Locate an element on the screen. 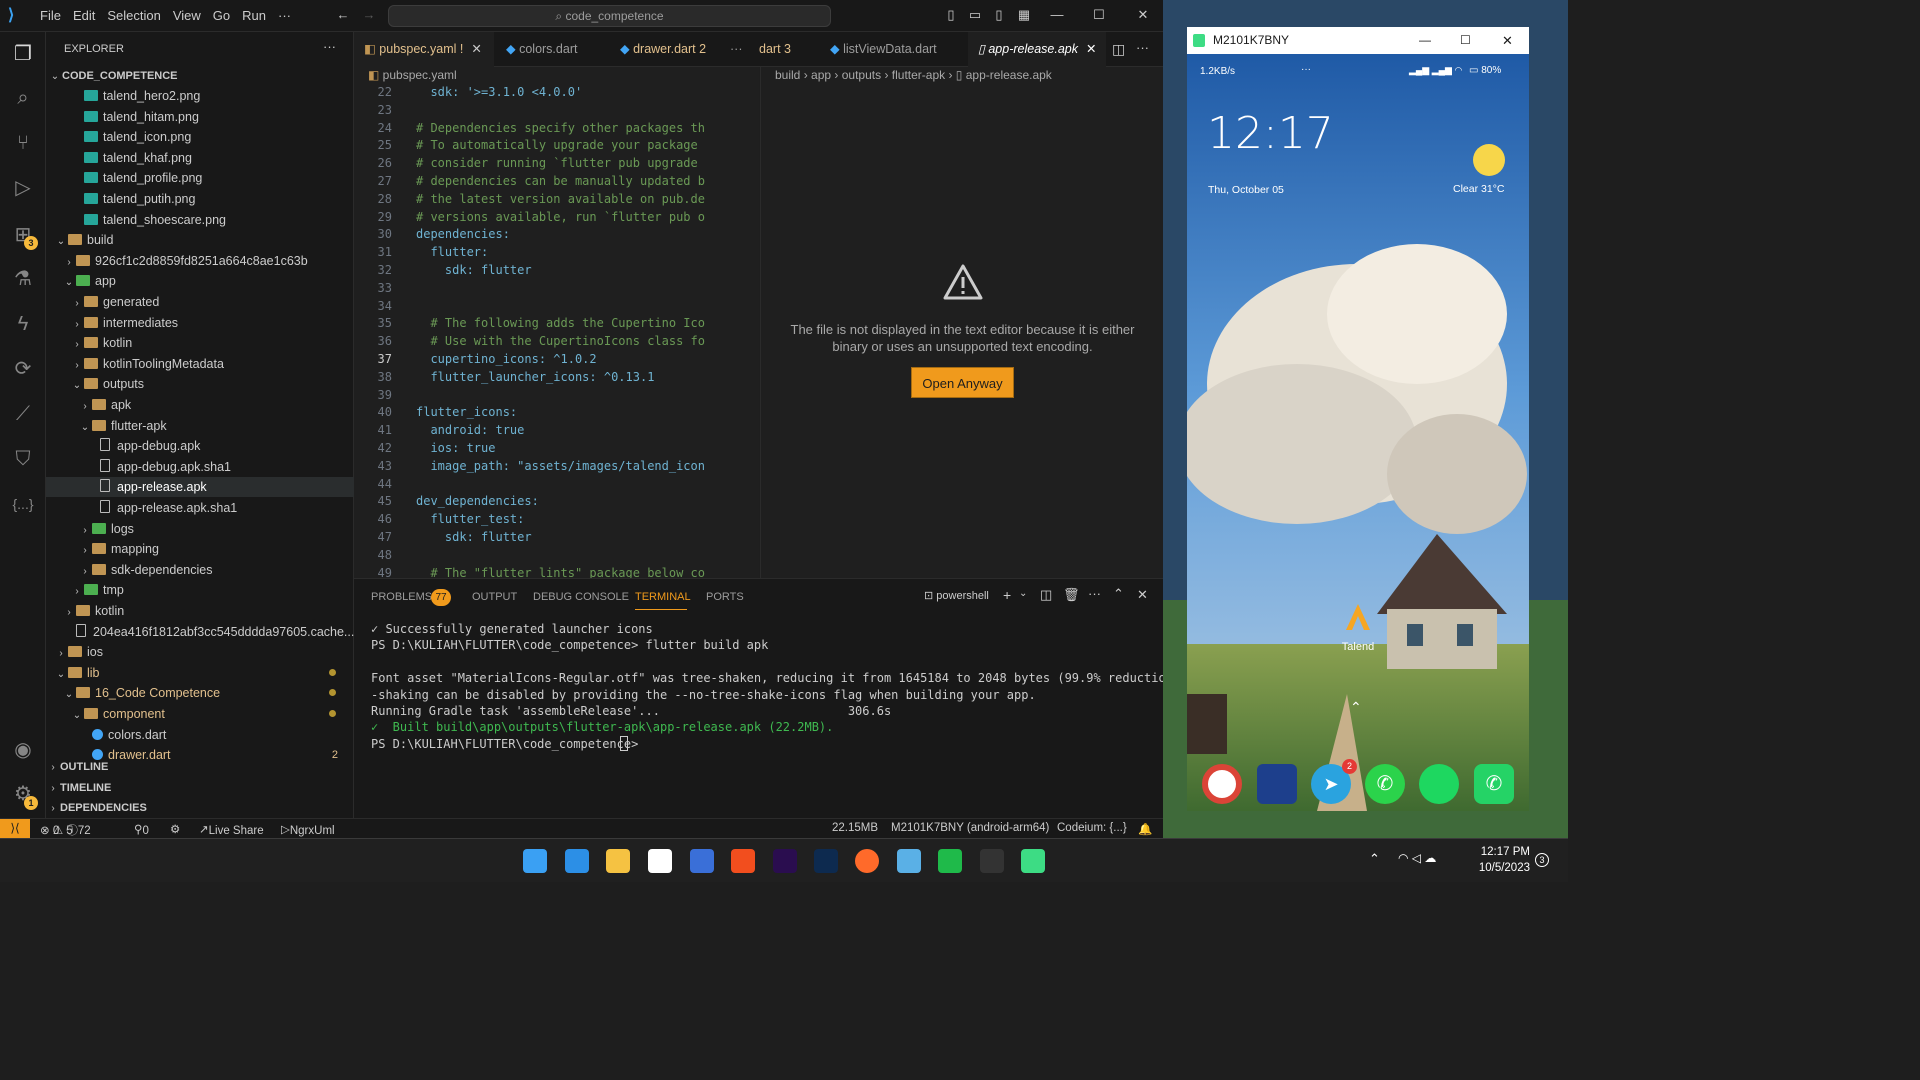 The width and height of the screenshot is (1920, 1080). menu-file: File is located at coordinates (50, 15).